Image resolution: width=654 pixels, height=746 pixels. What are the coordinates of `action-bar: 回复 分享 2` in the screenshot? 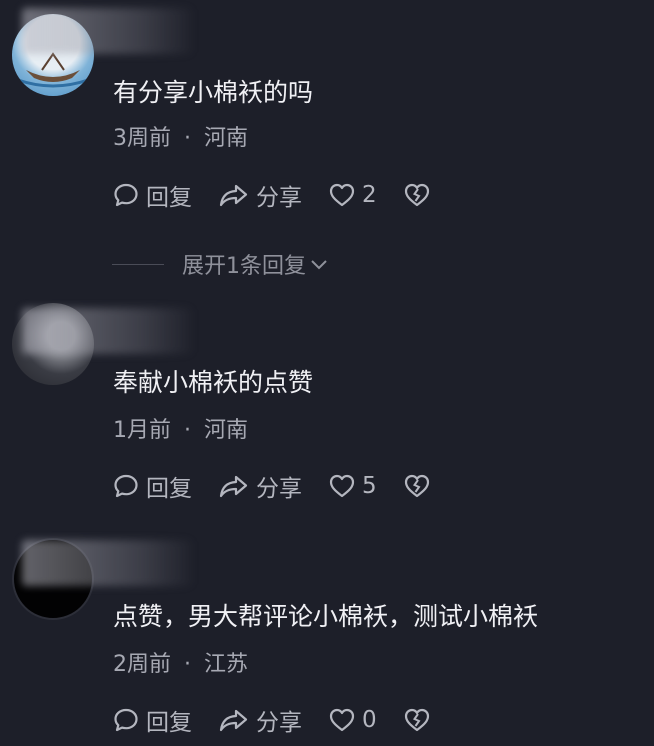 It's located at (284, 195).